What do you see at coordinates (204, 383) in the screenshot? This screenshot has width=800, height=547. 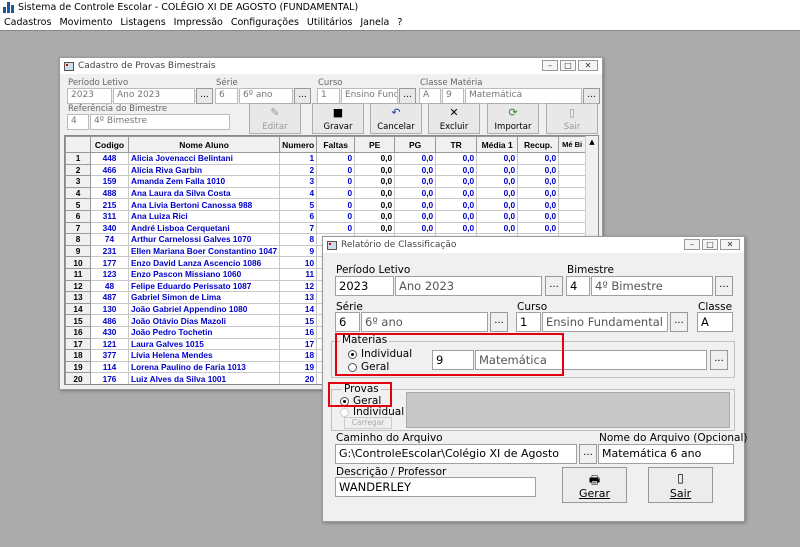 I see `table-cell: Maria Luísa Junchetti` at bounding box center [204, 383].